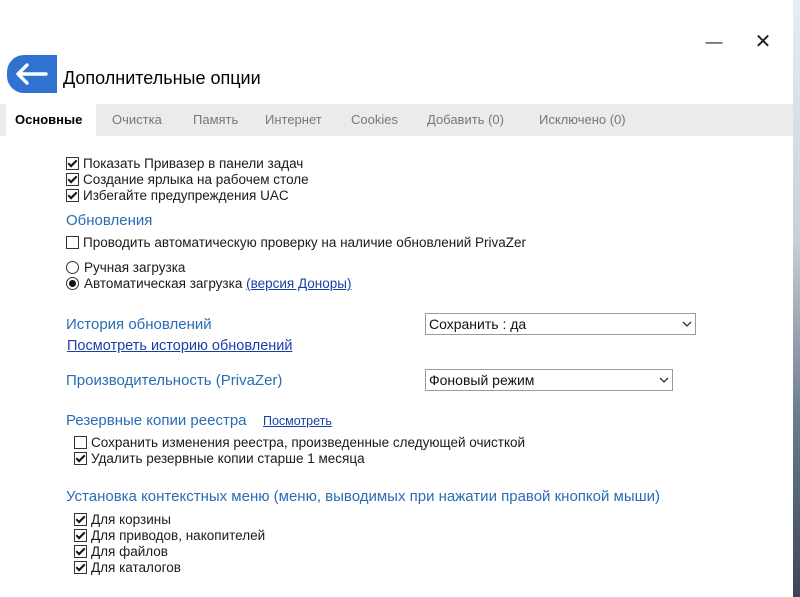 This screenshot has height=597, width=800. I want to click on tab-internet: Интернет, so click(293, 119).